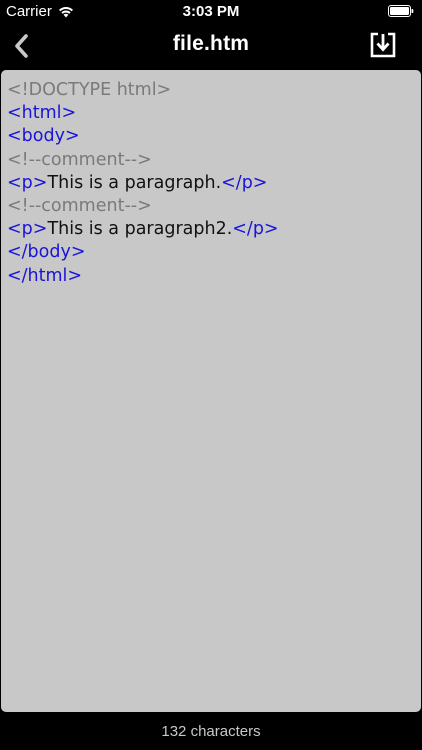 Image resolution: width=422 pixels, height=750 pixels. I want to click on back-button, so click(22, 46).